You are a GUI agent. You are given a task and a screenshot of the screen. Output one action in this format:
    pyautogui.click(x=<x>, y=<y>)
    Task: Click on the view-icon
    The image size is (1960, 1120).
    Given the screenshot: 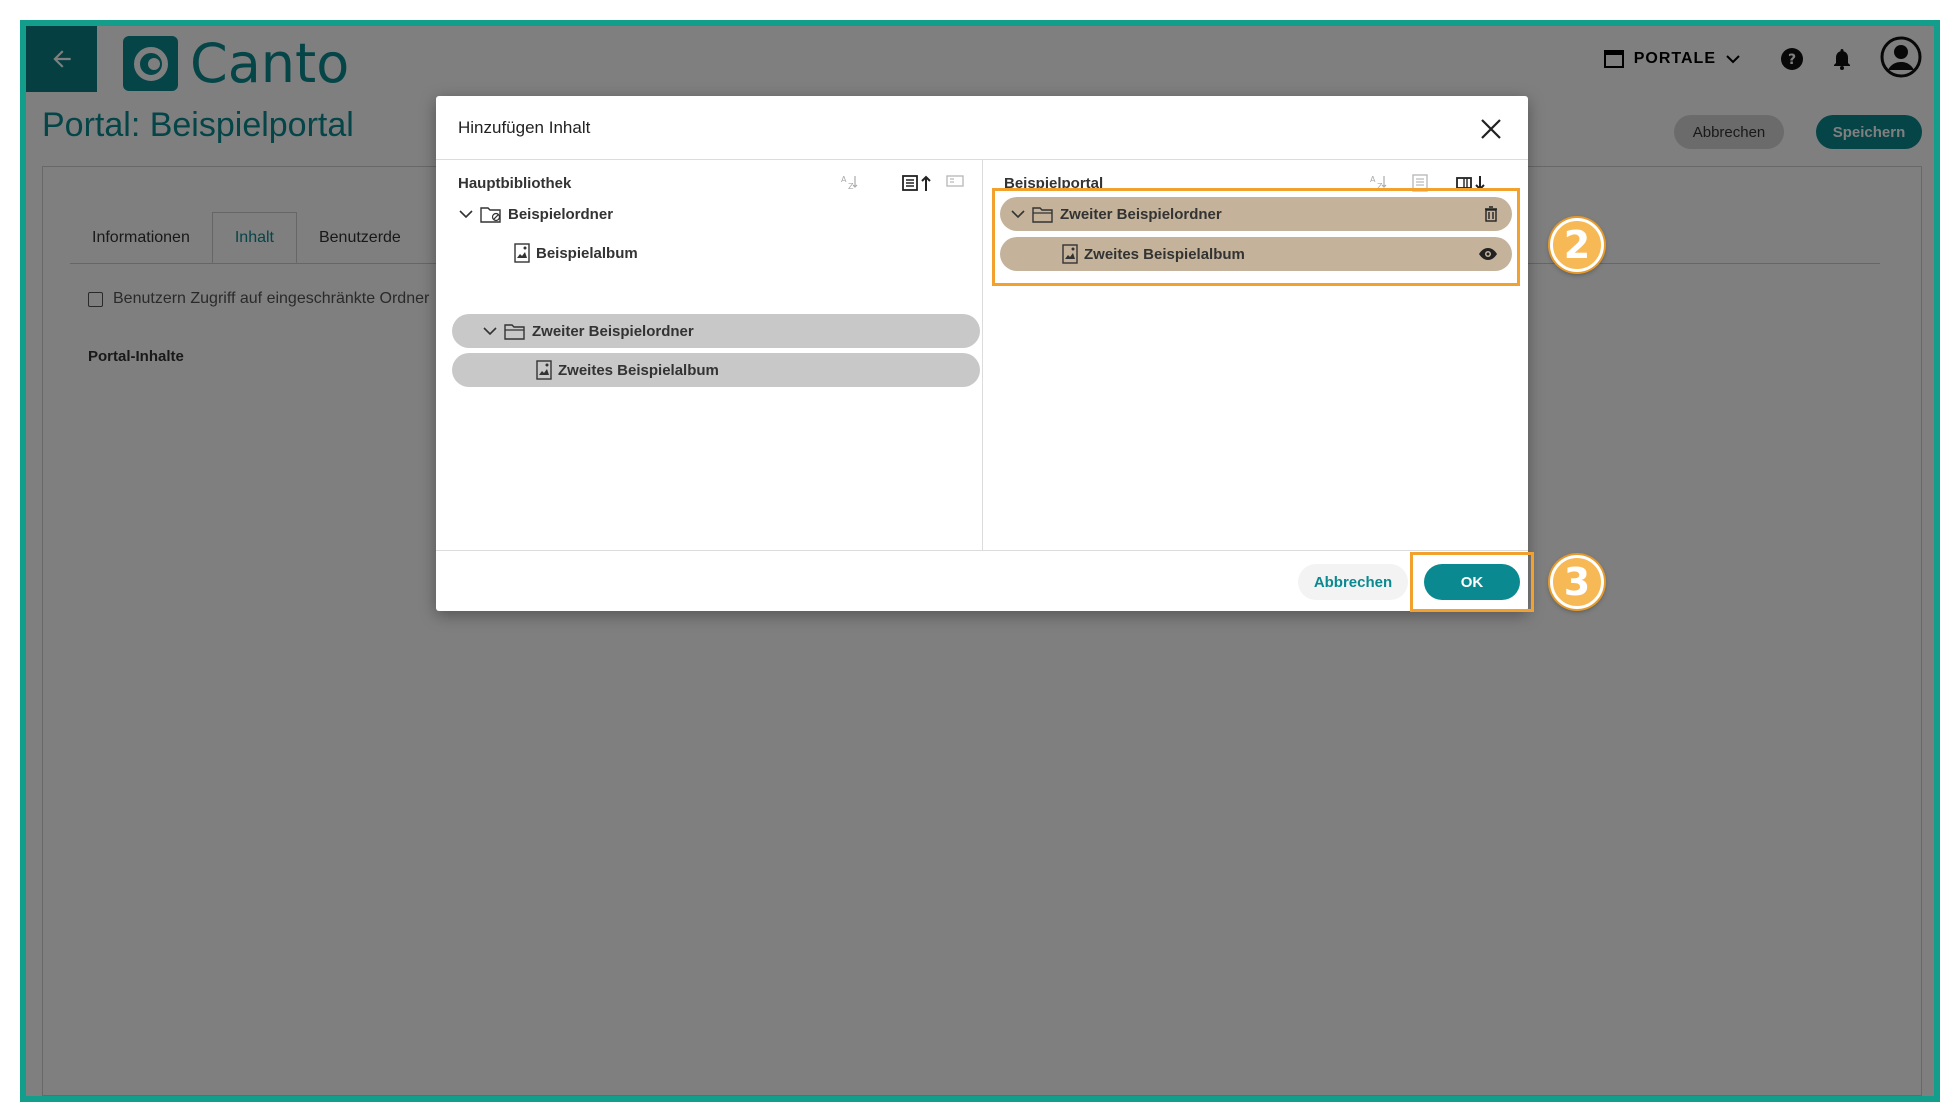 What is the action you would take?
    pyautogui.click(x=955, y=181)
    